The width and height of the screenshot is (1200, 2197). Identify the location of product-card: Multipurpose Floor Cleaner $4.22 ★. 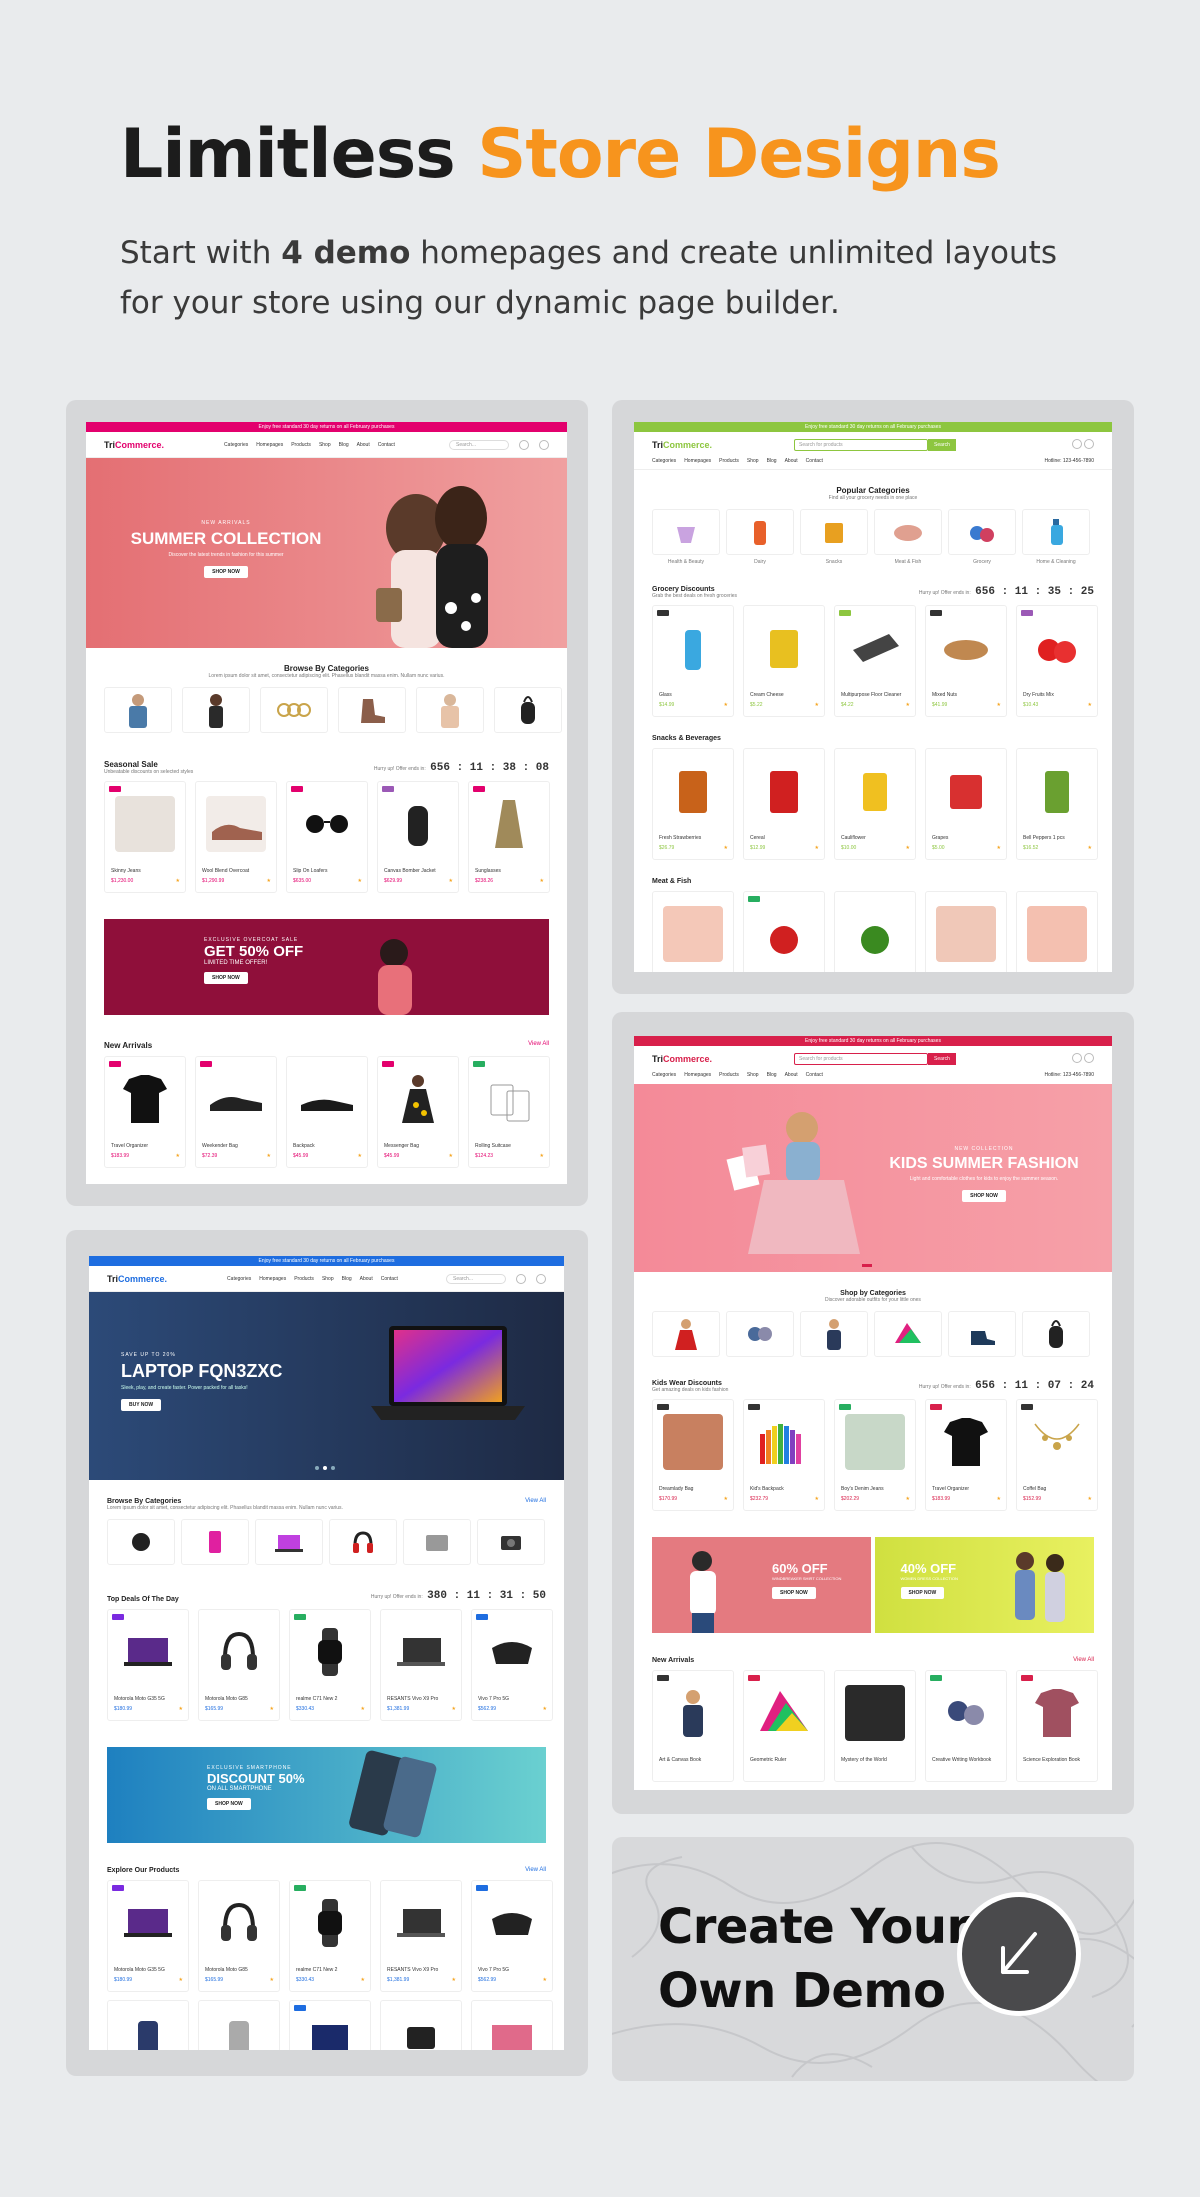
(875, 661).